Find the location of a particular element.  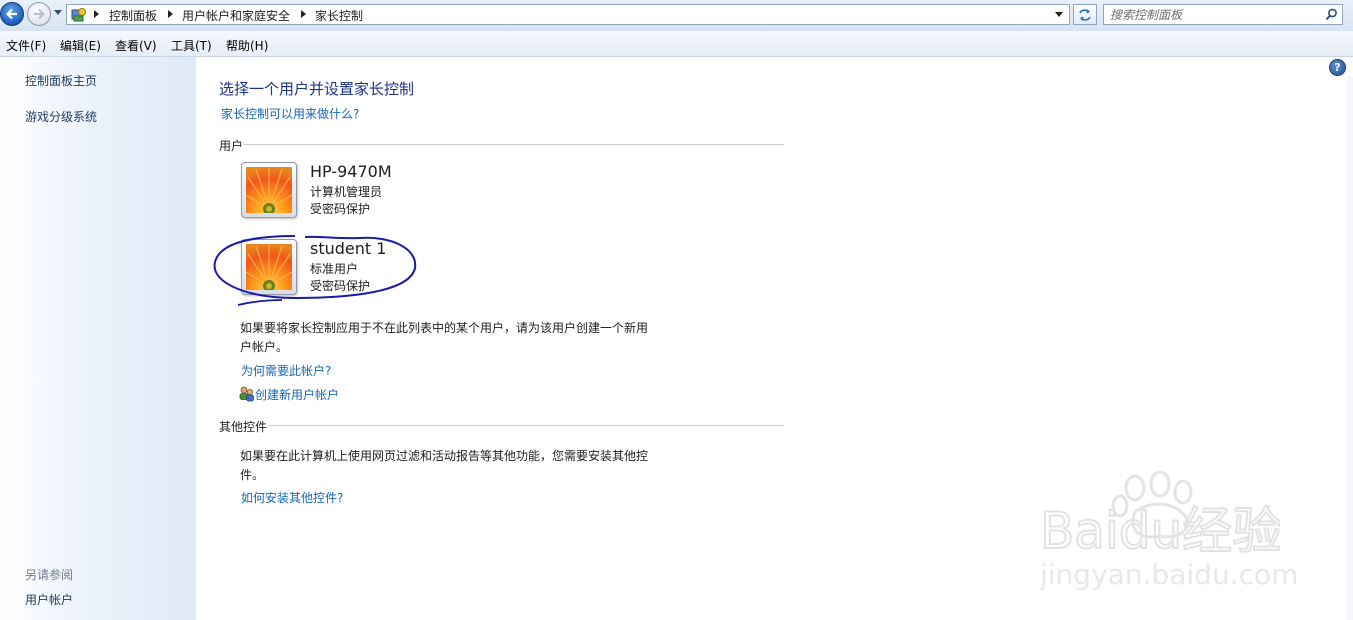

why-need-account-link: 为何需要此帐户? is located at coordinates (286, 370).